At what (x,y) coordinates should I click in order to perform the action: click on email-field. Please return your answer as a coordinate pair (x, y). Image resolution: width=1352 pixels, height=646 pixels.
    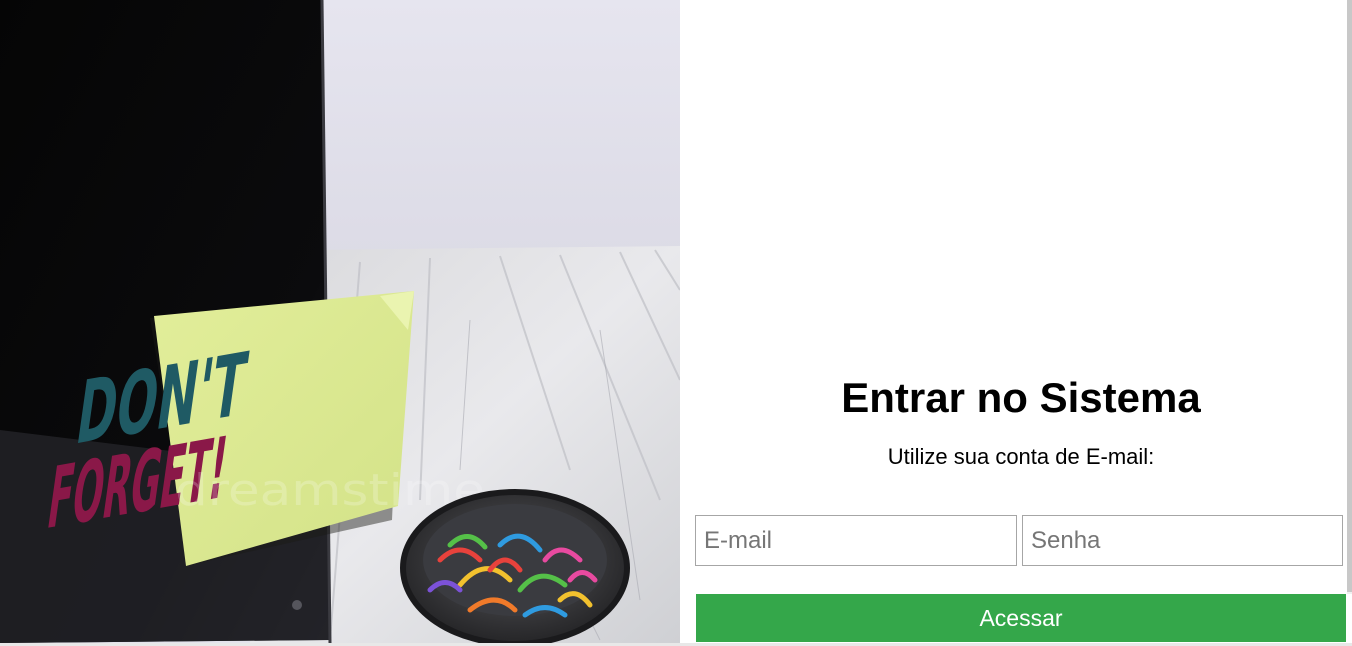
    Looking at the image, I should click on (856, 540).